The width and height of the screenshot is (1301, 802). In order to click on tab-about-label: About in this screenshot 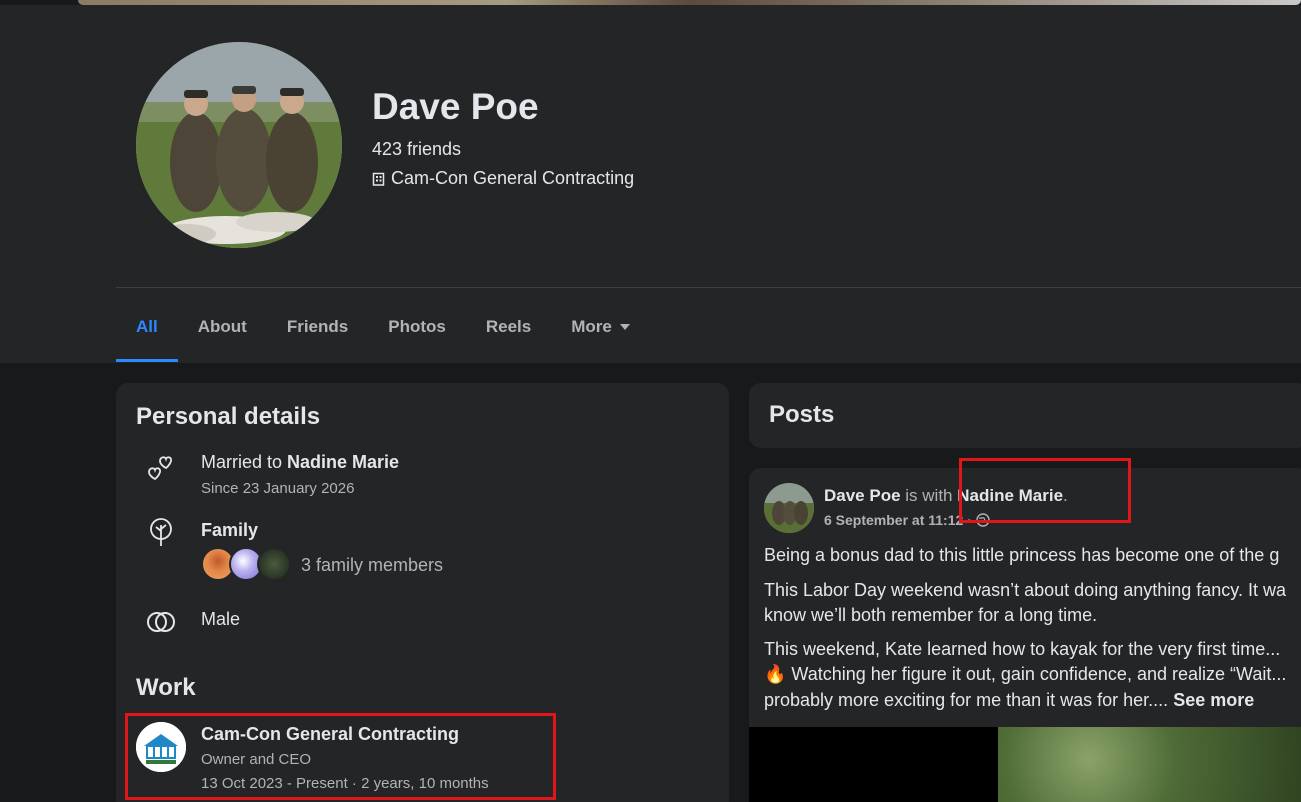, I will do `click(222, 326)`.